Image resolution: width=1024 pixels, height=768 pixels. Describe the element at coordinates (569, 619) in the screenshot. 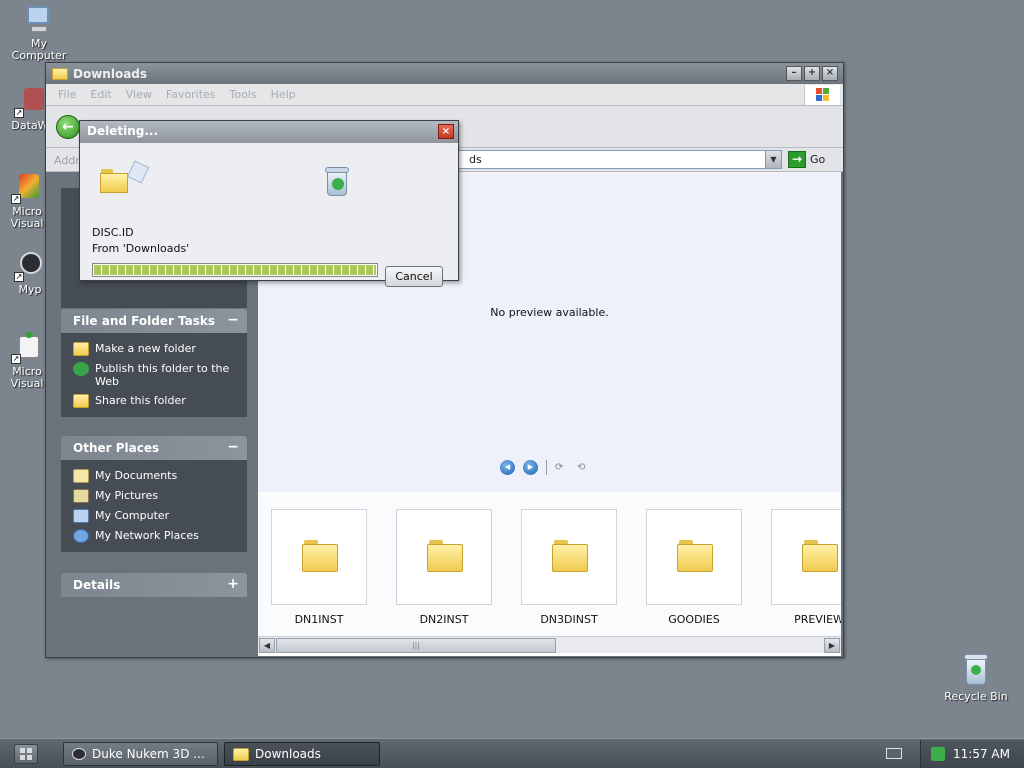

I see `filmstrip-label: DN3DINST` at that location.